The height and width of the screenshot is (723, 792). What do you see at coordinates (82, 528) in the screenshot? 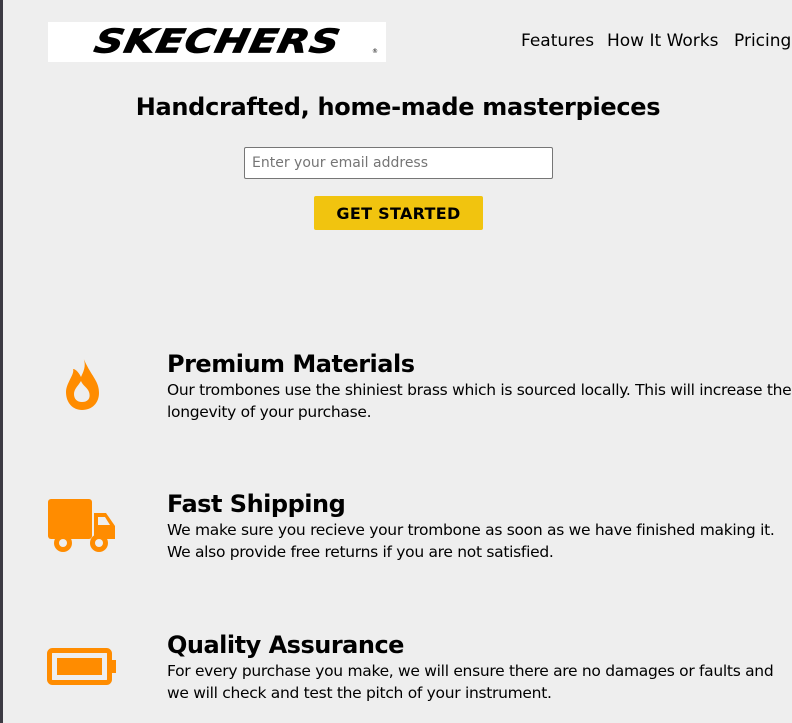
I see `truck-icon` at bounding box center [82, 528].